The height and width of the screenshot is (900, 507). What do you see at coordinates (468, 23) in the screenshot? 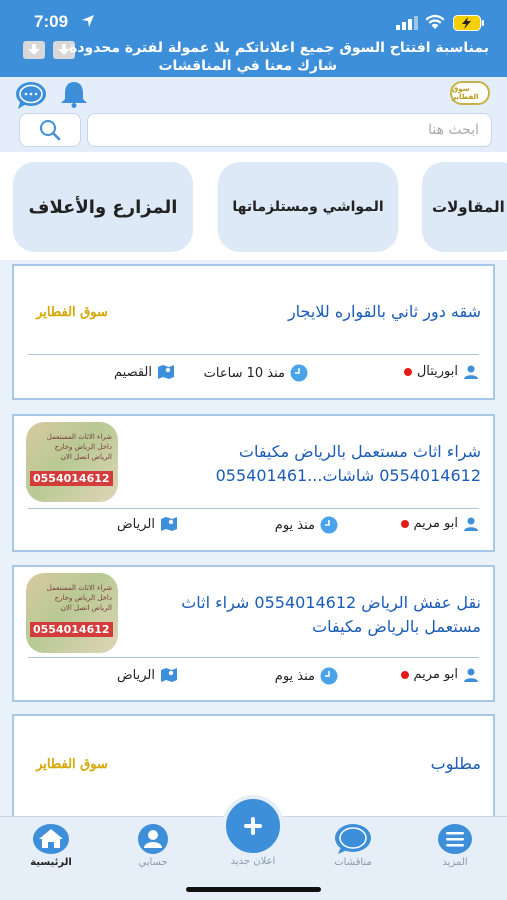
I see `battery-charging-icon` at bounding box center [468, 23].